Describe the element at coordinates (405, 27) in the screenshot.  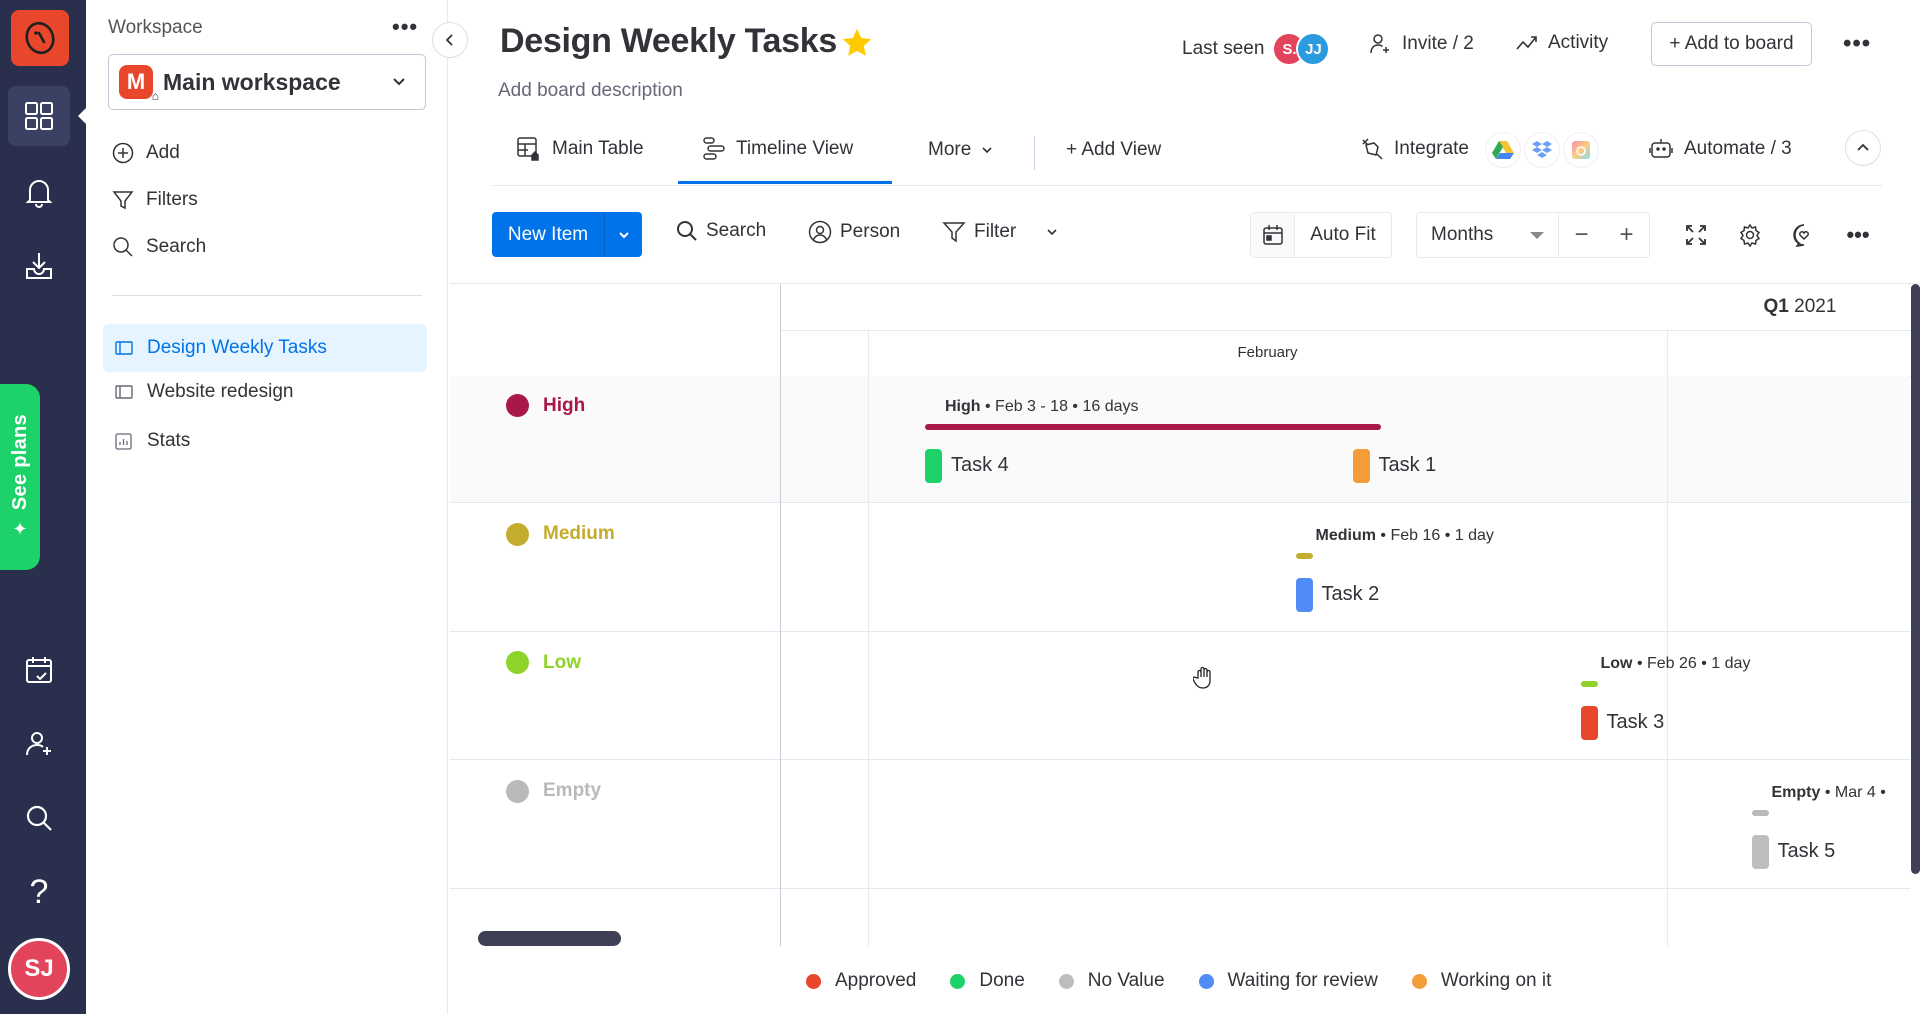
I see `workspace-more-button: •••` at that location.